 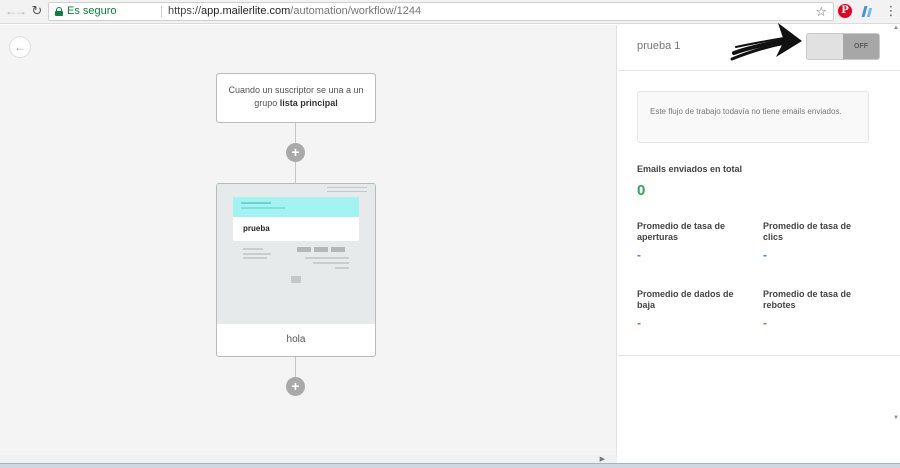 I want to click on email-step-card: prueba hola, so click(x=296, y=270).